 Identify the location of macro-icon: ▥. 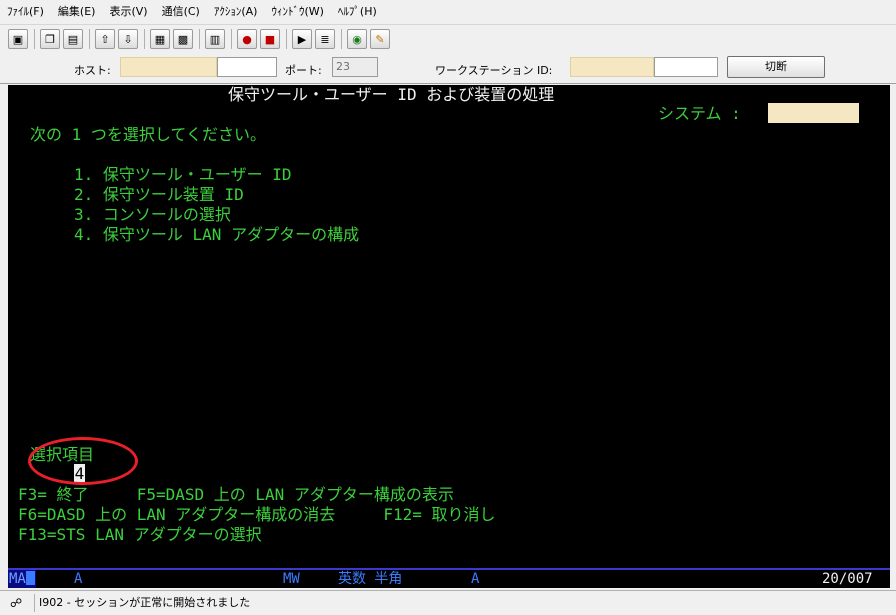
(215, 39).